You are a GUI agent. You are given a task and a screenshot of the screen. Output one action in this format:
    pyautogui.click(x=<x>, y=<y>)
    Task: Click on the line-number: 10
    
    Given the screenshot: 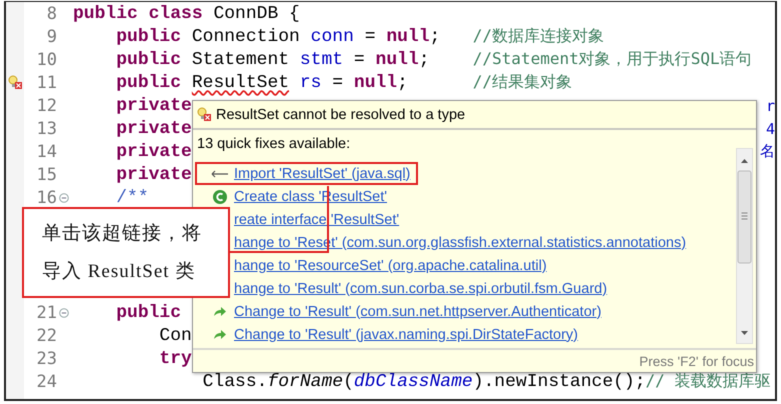 What is the action you would take?
    pyautogui.click(x=46, y=60)
    